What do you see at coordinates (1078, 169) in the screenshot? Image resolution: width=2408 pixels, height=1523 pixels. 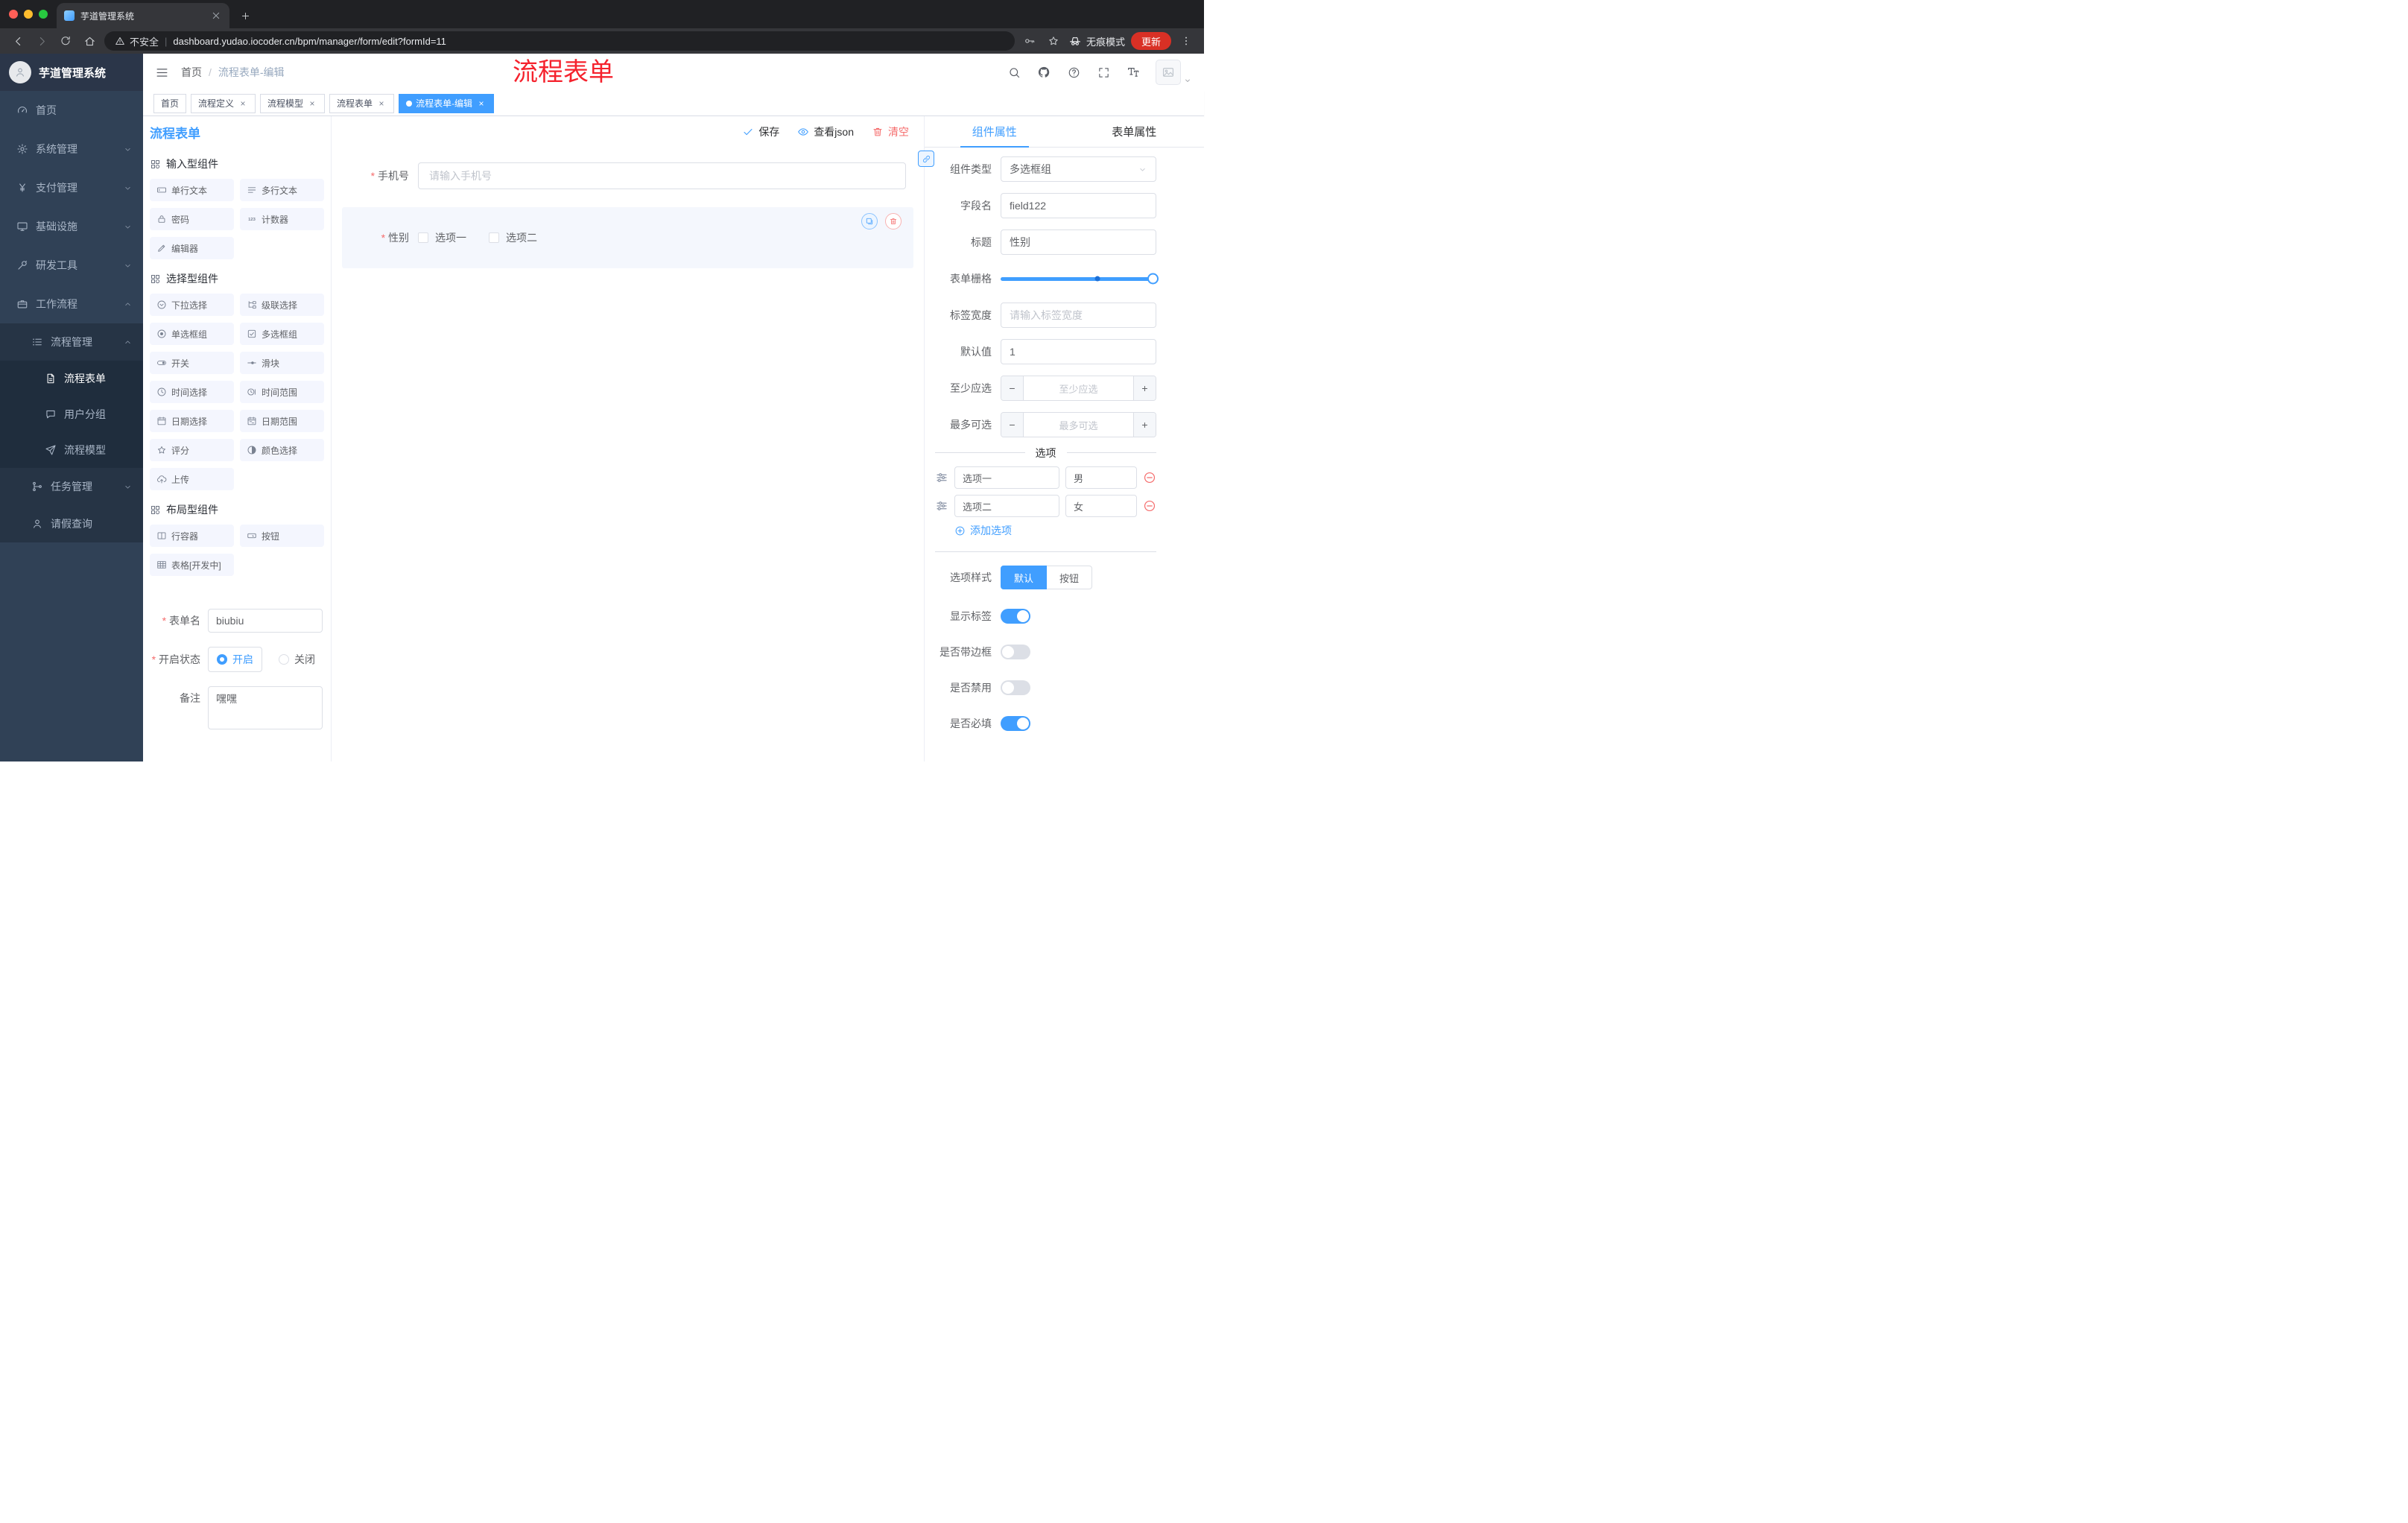 I see `component-type-select: 多选框组` at bounding box center [1078, 169].